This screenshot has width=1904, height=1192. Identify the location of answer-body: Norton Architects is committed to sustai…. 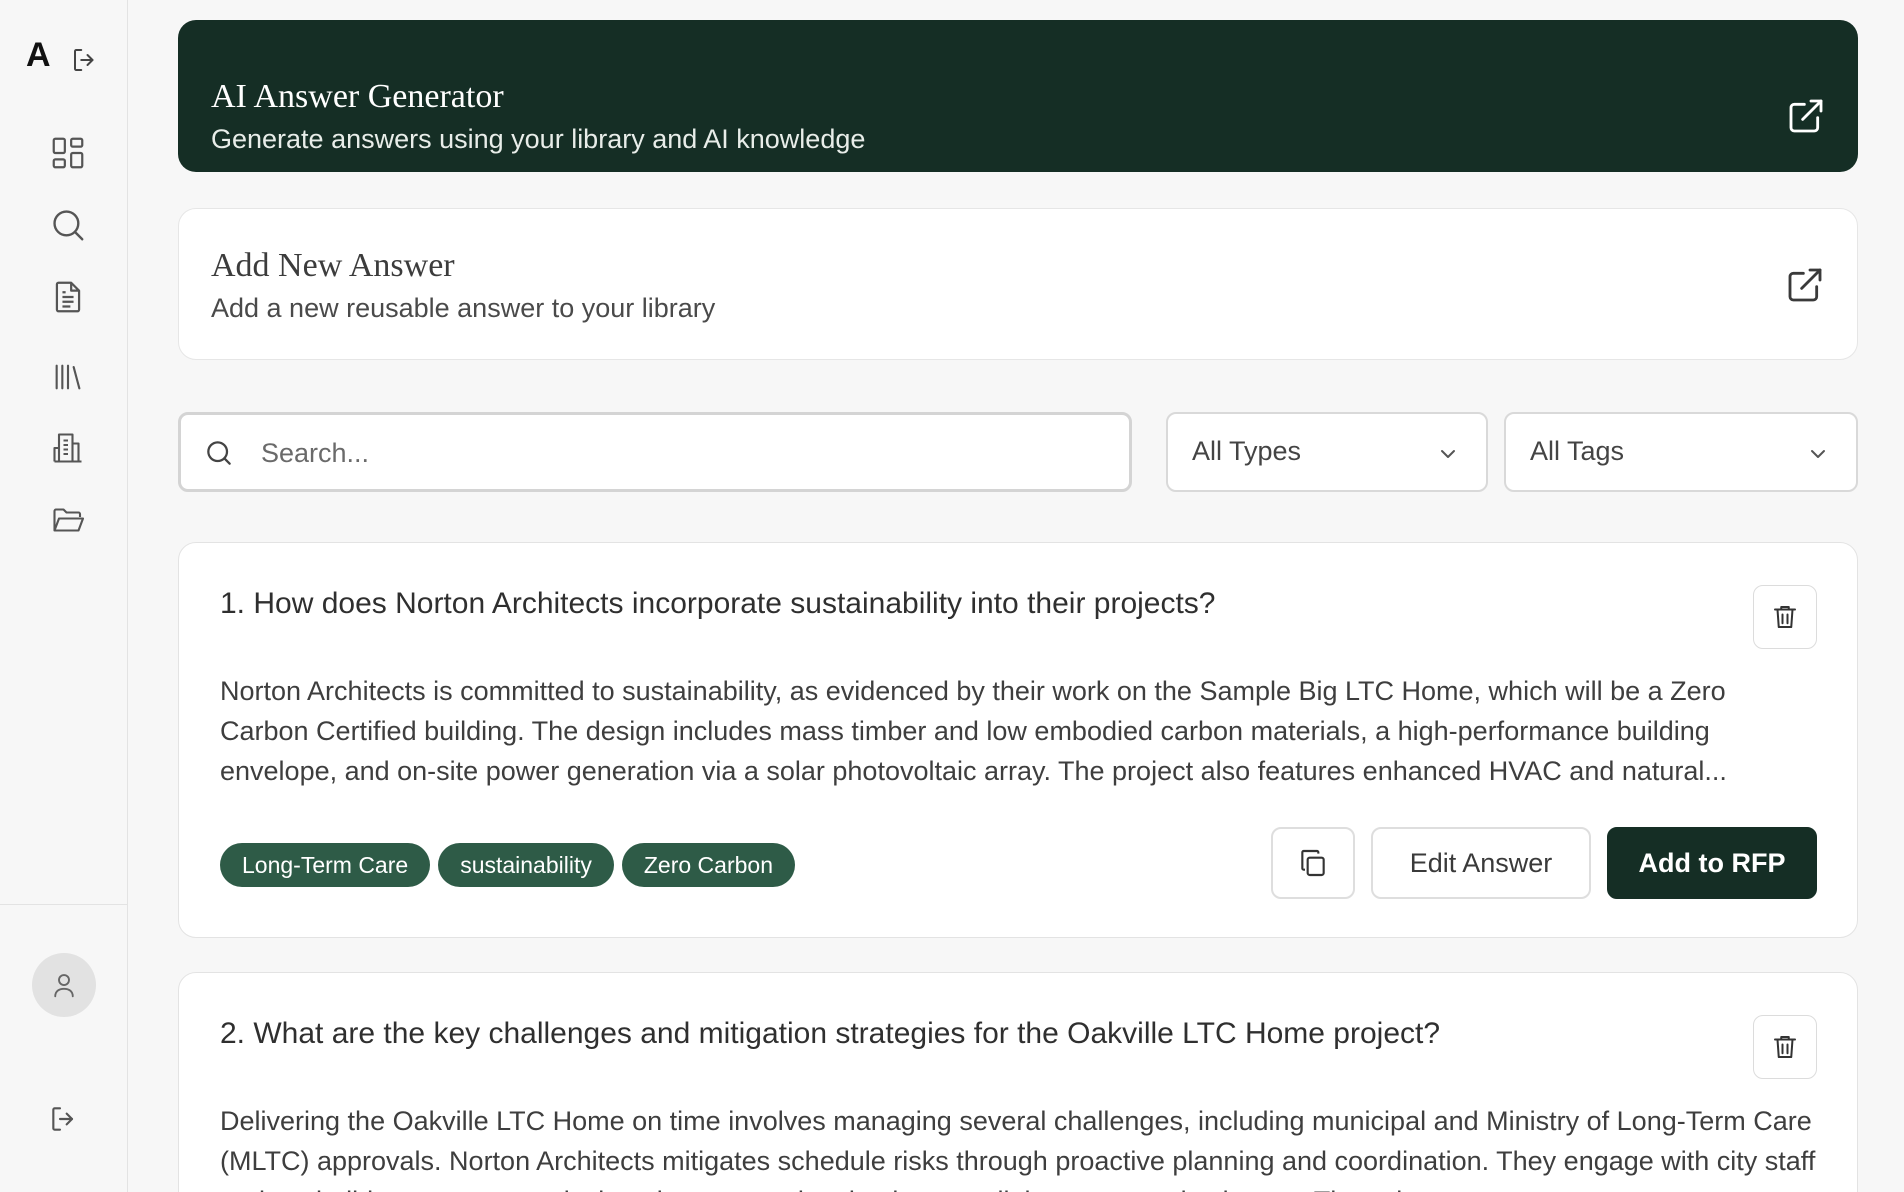
(973, 731).